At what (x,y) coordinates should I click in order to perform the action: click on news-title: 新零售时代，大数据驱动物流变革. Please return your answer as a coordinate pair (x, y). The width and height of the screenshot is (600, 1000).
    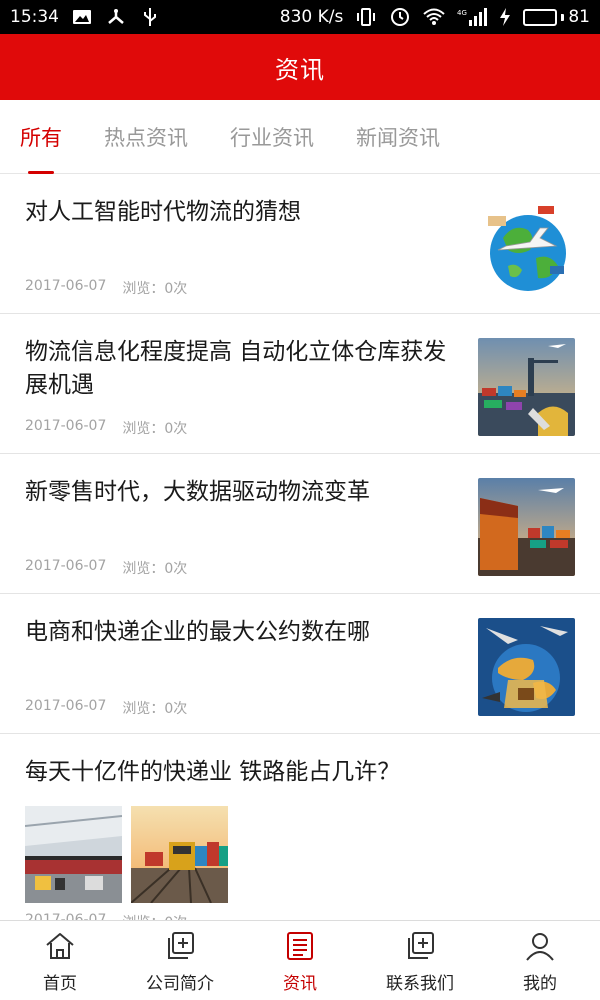
    Looking at the image, I should click on (197, 492).